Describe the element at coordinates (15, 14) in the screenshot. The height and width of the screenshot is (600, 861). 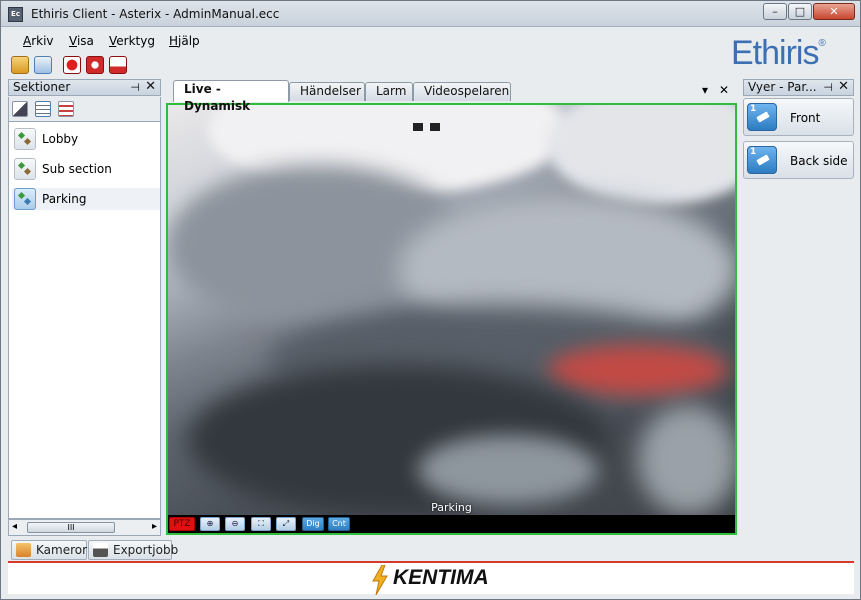
I see `app-icon: Ec` at that location.